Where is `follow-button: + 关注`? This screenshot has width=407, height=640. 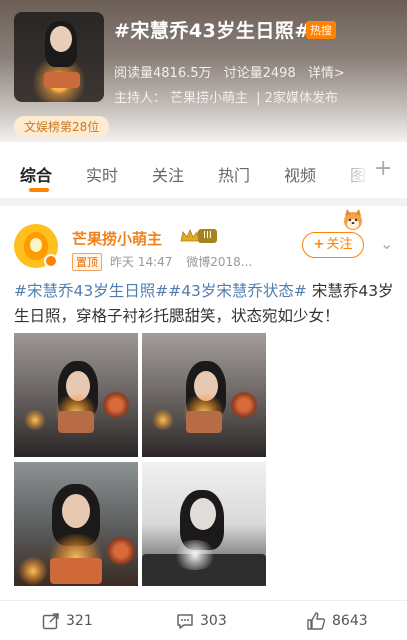
follow-button: + 关注 is located at coordinates (333, 245).